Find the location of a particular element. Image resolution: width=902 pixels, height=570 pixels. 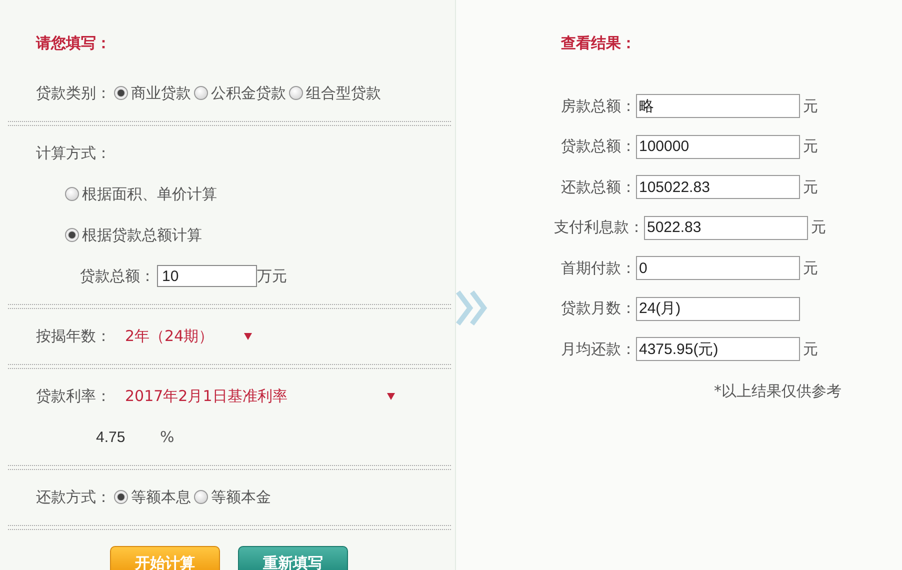

field-label: 贷款月数： is located at coordinates (598, 308).